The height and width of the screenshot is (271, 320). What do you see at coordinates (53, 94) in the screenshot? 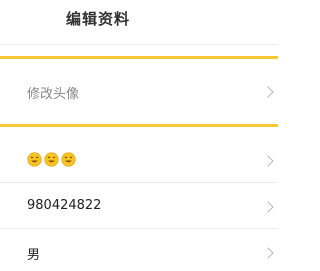
I see `change-avatar-label: 修改头像` at bounding box center [53, 94].